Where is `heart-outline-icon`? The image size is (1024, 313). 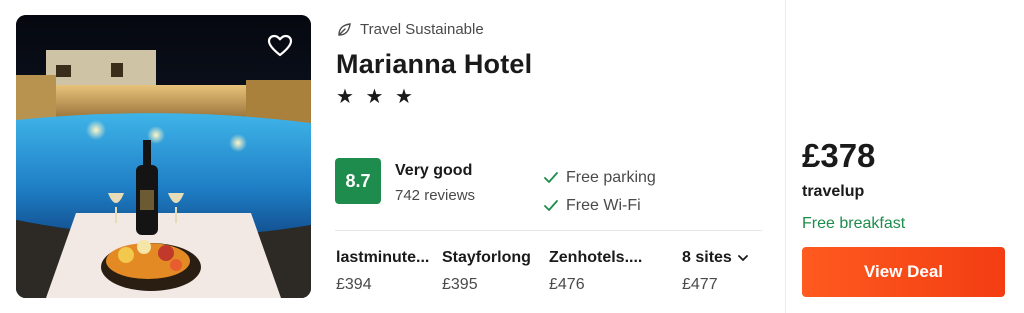 heart-outline-icon is located at coordinates (280, 45).